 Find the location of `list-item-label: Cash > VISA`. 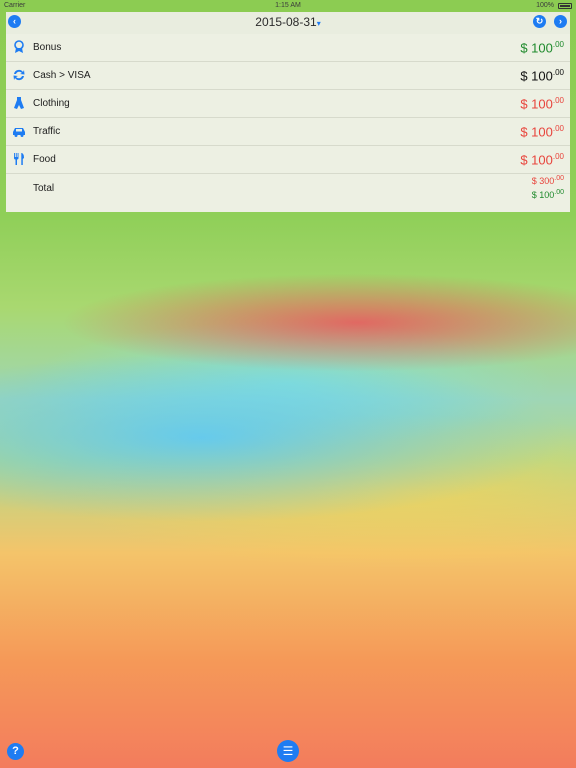

list-item-label: Cash > VISA is located at coordinates (62, 75).